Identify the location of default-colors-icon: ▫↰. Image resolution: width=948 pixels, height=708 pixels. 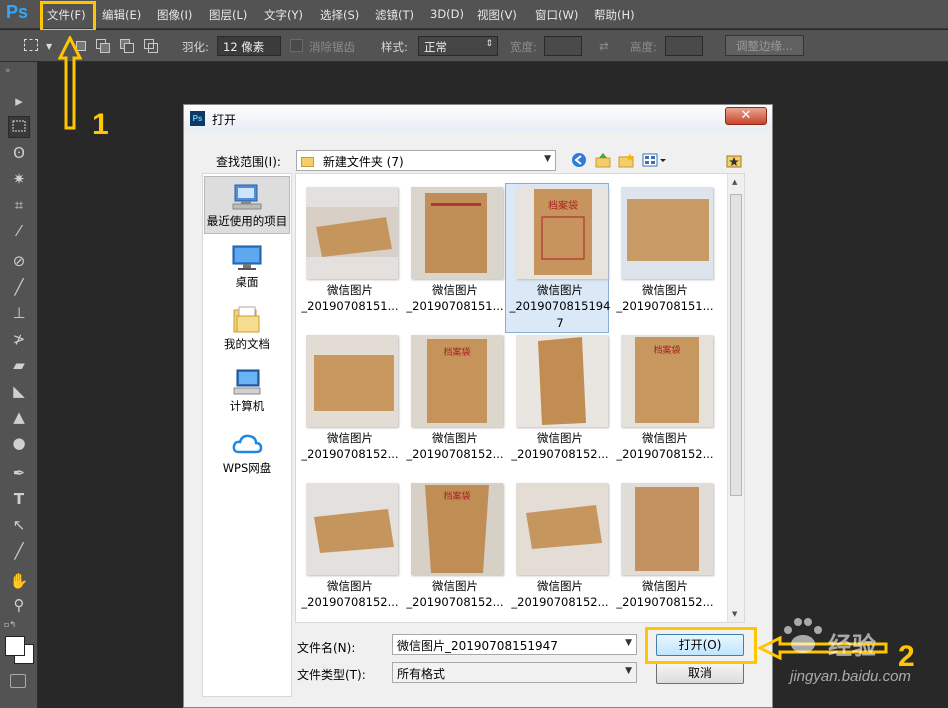
(10, 624).